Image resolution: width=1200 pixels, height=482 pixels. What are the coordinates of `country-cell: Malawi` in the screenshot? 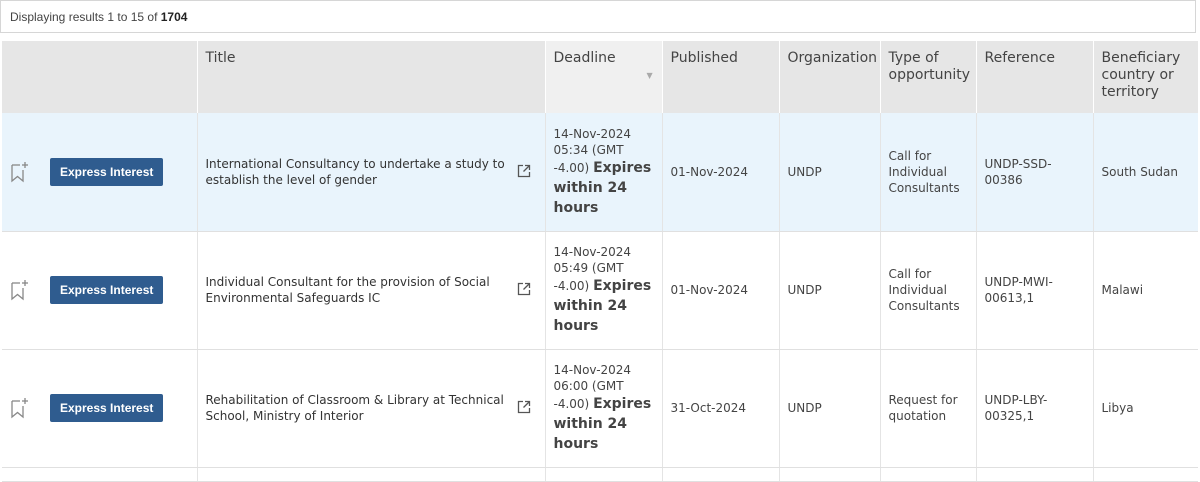 It's located at (1145, 290).